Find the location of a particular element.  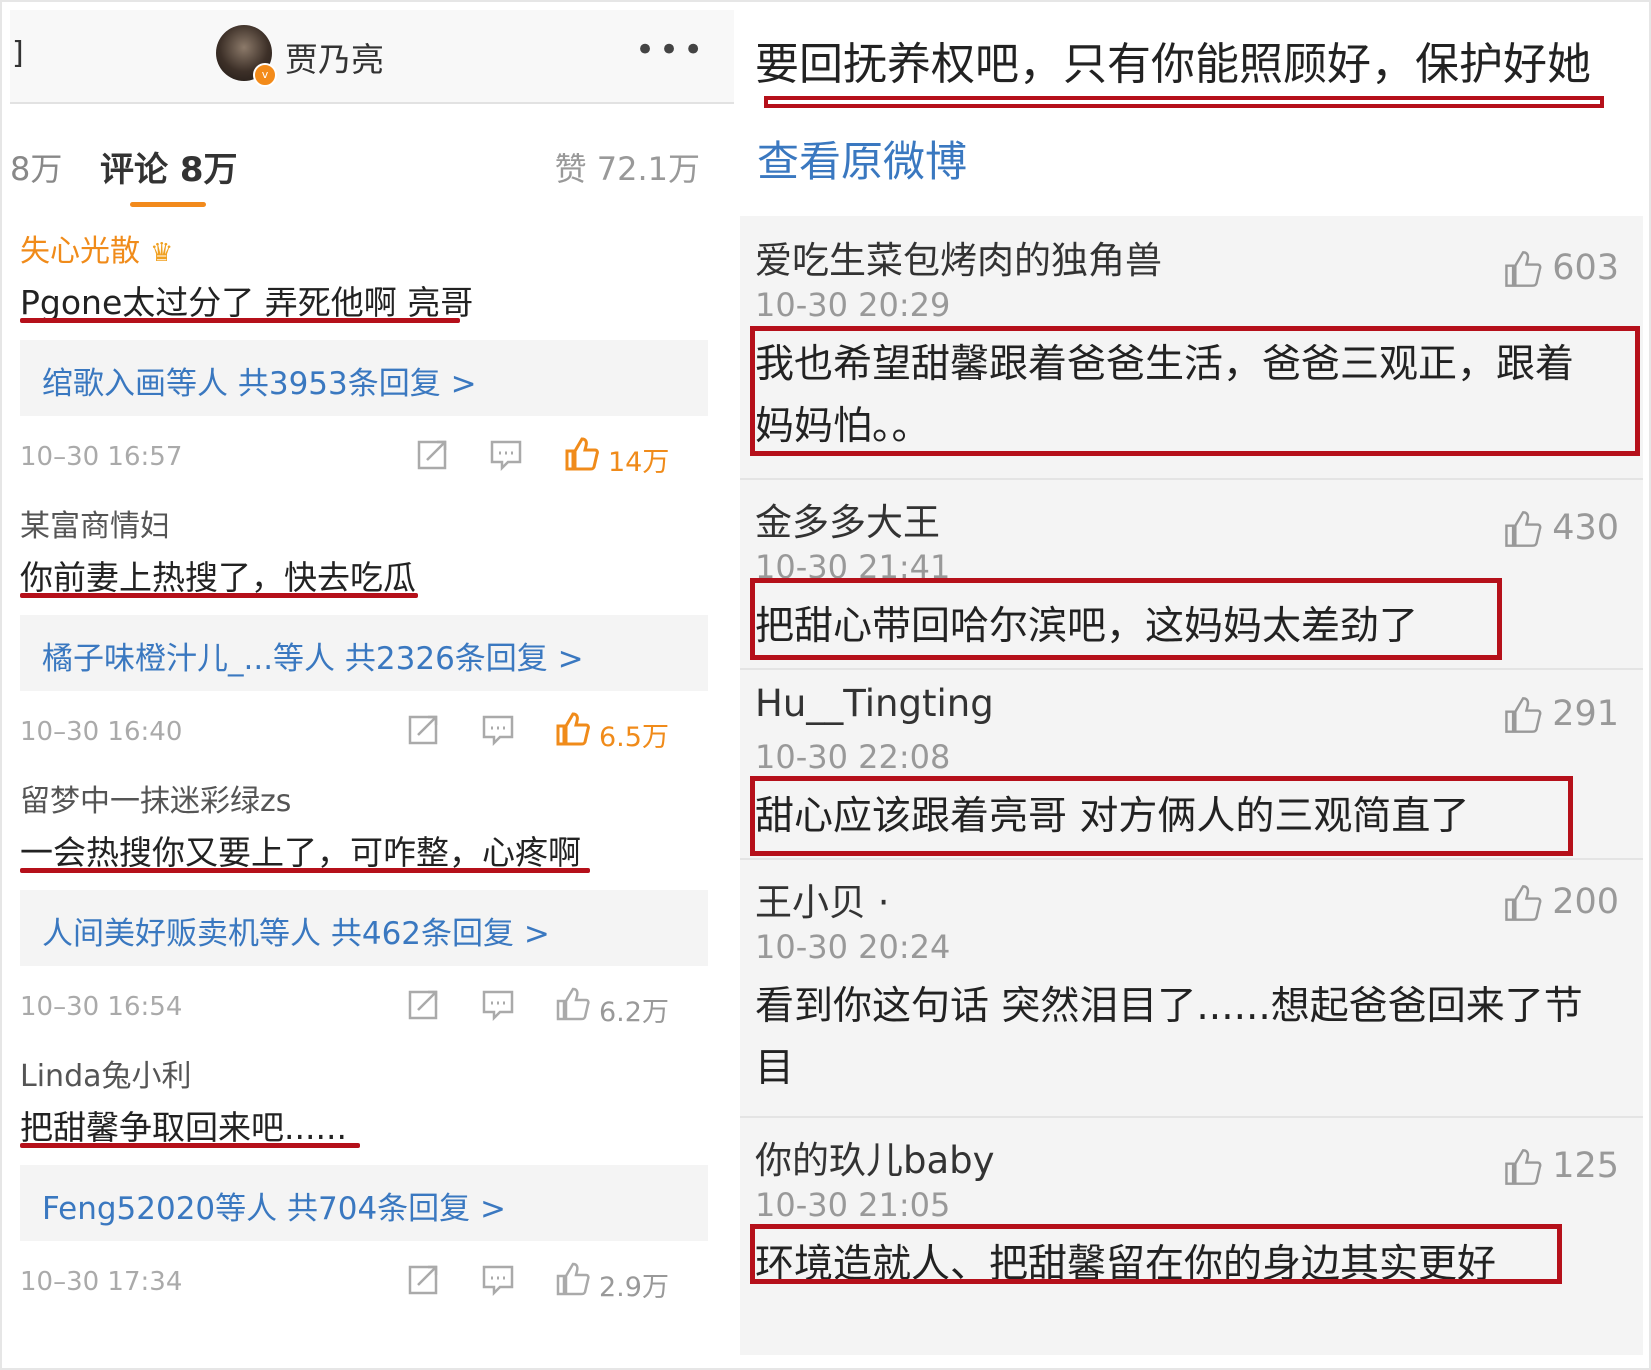

crown-icon: ♛ is located at coordinates (162, 253).